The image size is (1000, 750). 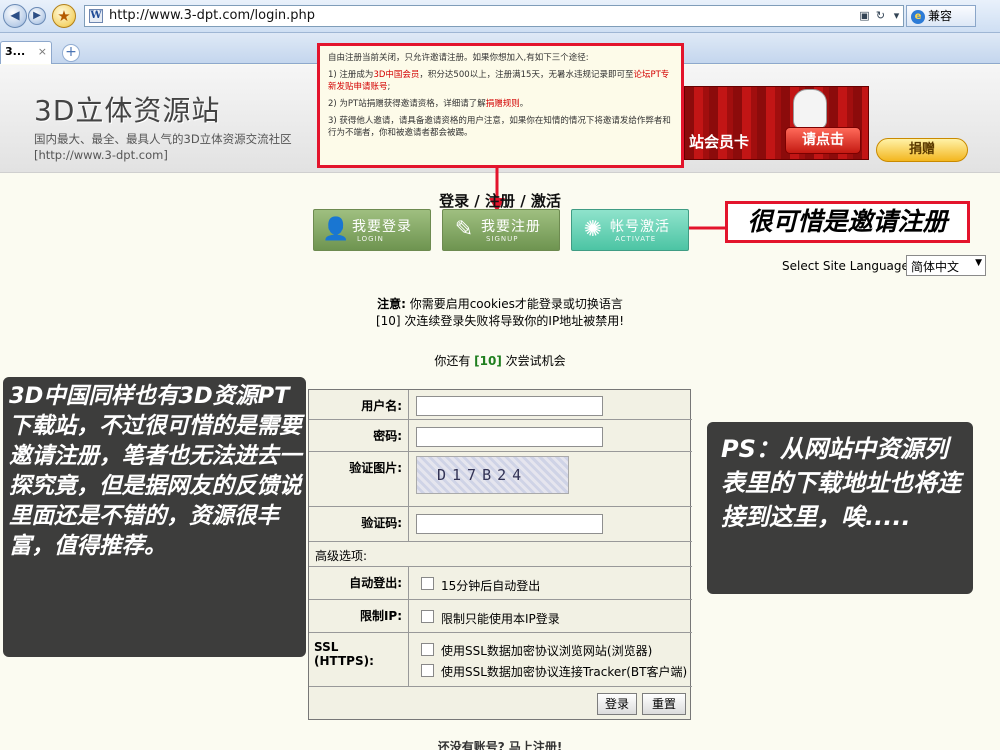 What do you see at coordinates (454, 361) in the screenshot?
I see `attempts-pre: 你还有` at bounding box center [454, 361].